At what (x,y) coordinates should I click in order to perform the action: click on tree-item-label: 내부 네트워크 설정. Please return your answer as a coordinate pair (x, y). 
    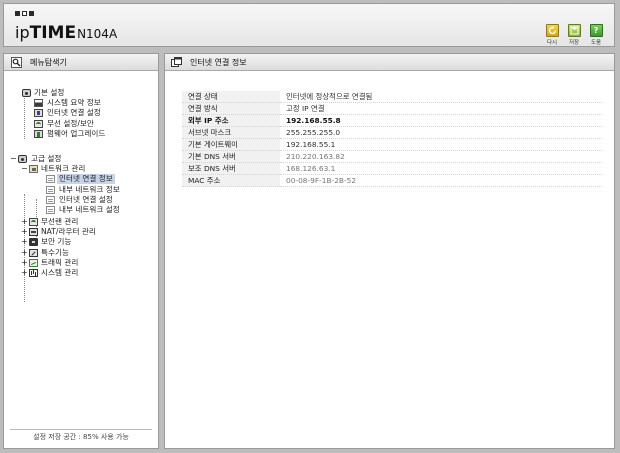
    Looking at the image, I should click on (89, 209).